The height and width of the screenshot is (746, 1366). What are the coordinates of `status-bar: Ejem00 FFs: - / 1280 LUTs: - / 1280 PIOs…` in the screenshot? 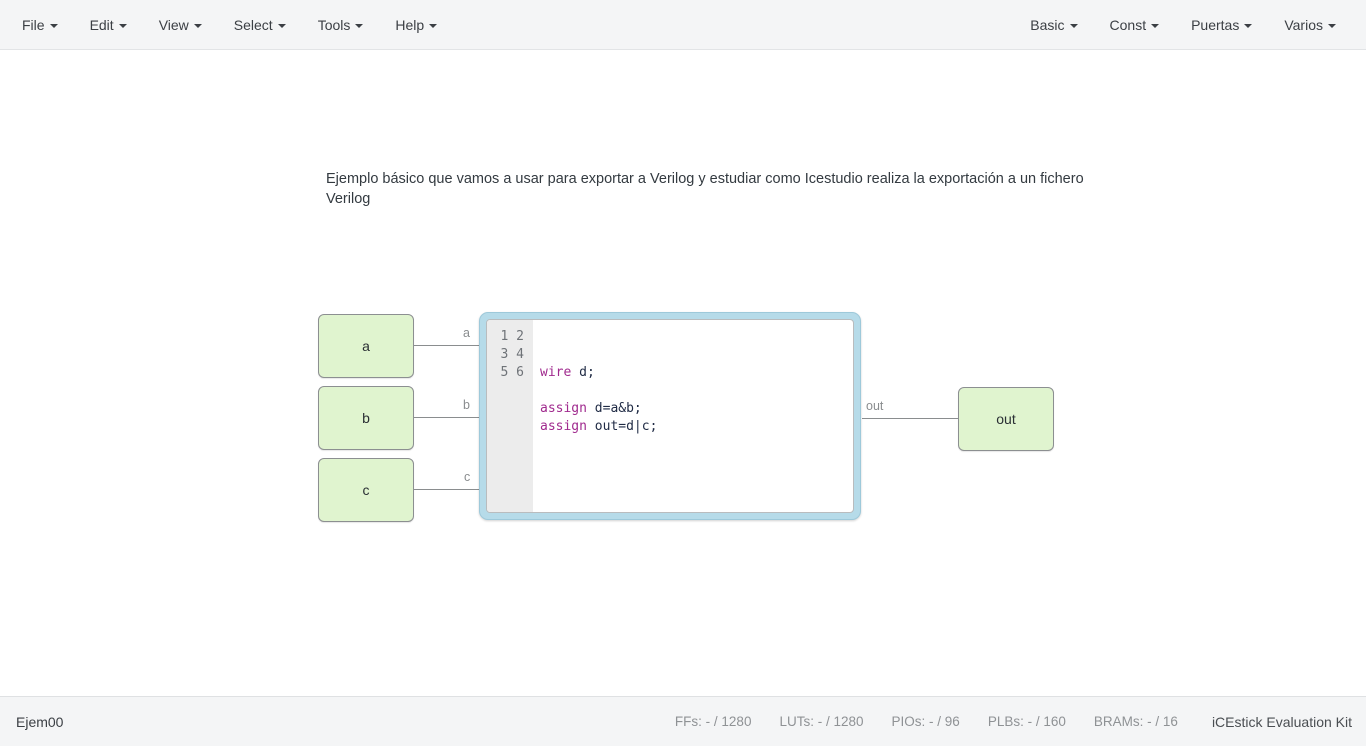 It's located at (683, 721).